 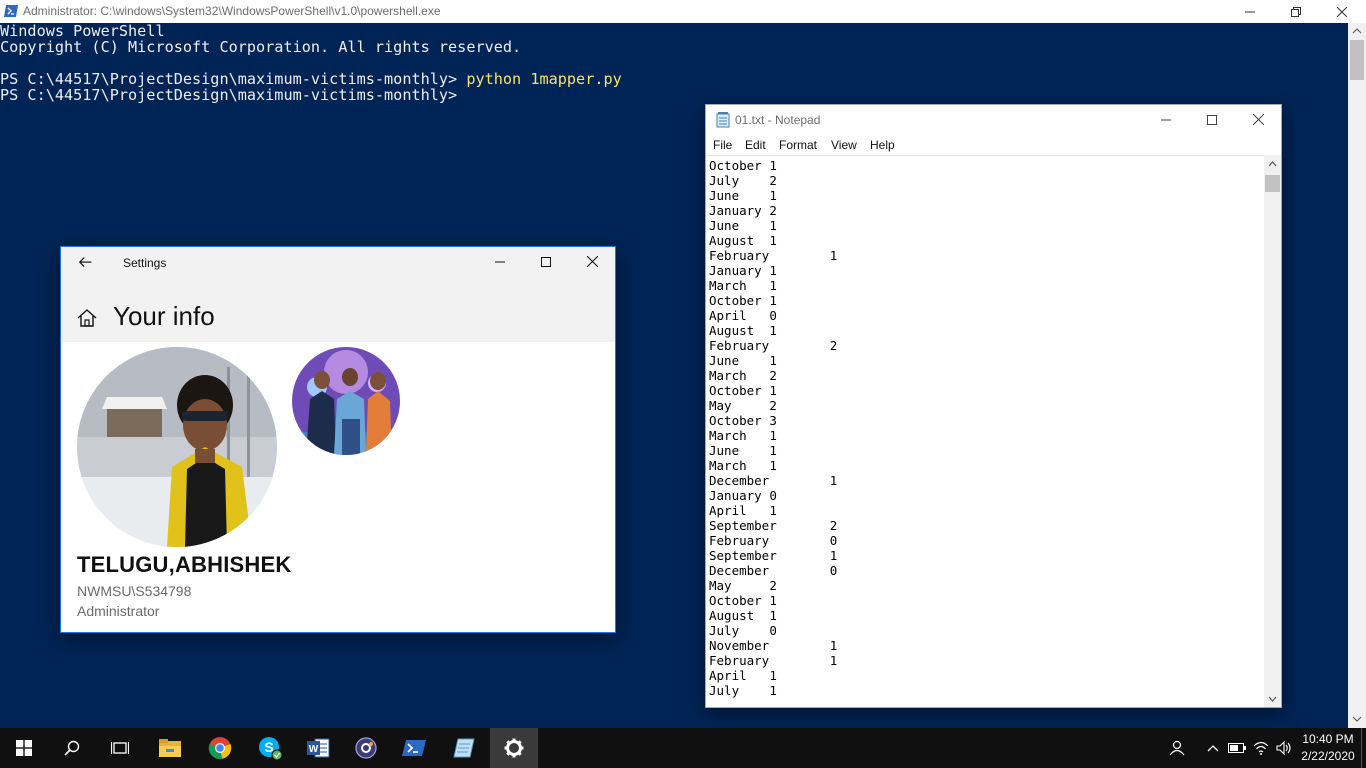 What do you see at coordinates (1296, 11) in the screenshot?
I see `restore-button` at bounding box center [1296, 11].